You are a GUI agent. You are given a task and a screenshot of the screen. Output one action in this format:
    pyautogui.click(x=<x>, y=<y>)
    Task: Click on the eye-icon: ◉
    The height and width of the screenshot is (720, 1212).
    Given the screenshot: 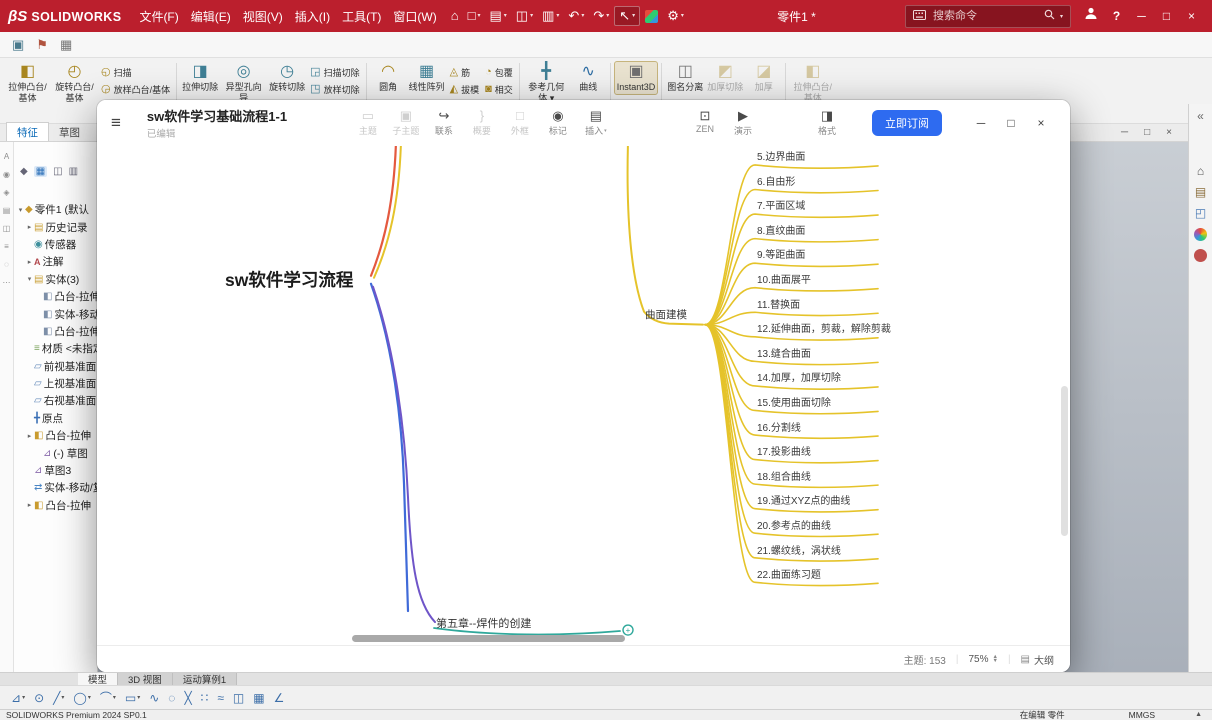 What is the action you would take?
    pyautogui.click(x=6, y=174)
    